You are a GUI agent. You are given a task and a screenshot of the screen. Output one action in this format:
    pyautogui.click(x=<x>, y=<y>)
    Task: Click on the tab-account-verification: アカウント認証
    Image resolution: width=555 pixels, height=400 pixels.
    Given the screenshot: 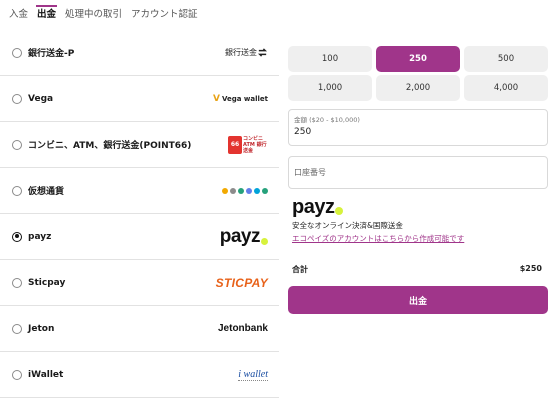 What is the action you would take?
    pyautogui.click(x=164, y=15)
    